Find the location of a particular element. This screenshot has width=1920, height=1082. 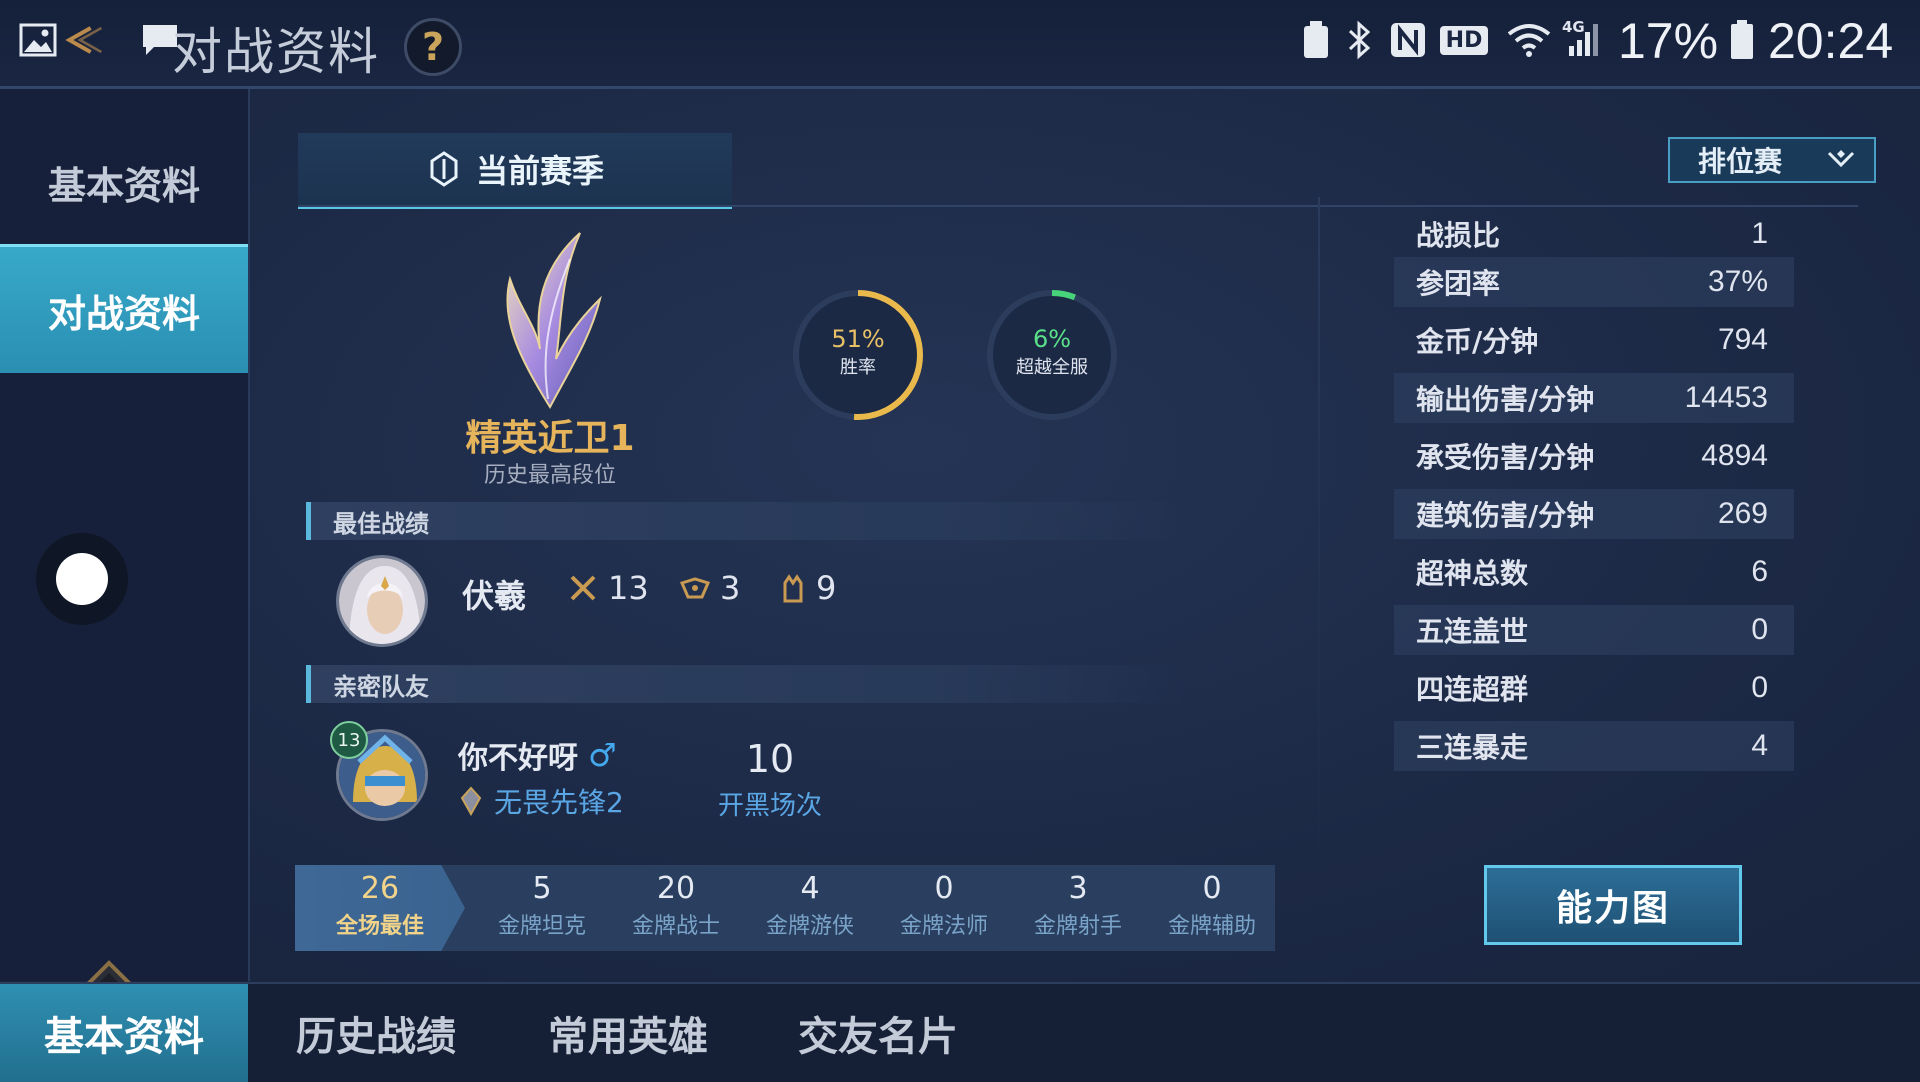

tab-common-heroes: 常用英雄 is located at coordinates (628, 1033).